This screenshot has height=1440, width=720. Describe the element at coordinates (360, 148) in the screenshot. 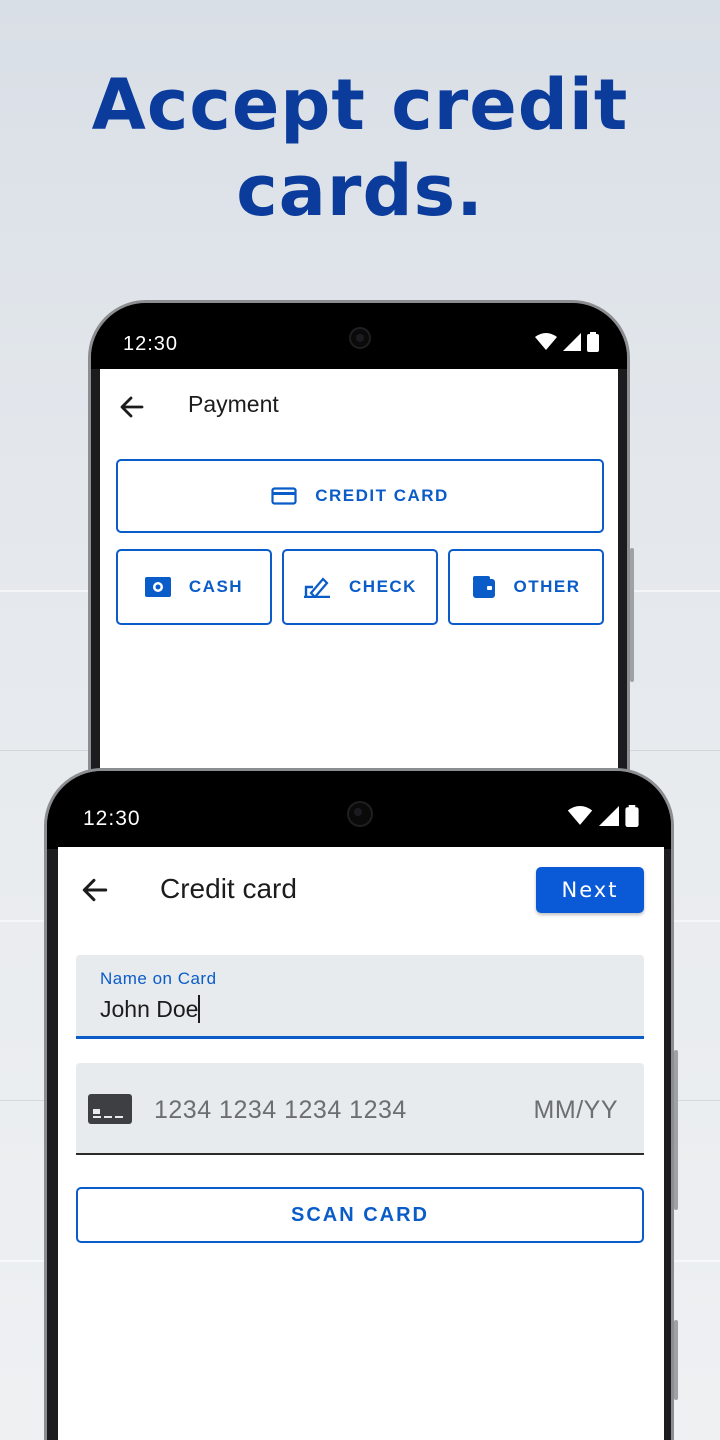

I see `promo-headline: Accept credit cards.` at that location.